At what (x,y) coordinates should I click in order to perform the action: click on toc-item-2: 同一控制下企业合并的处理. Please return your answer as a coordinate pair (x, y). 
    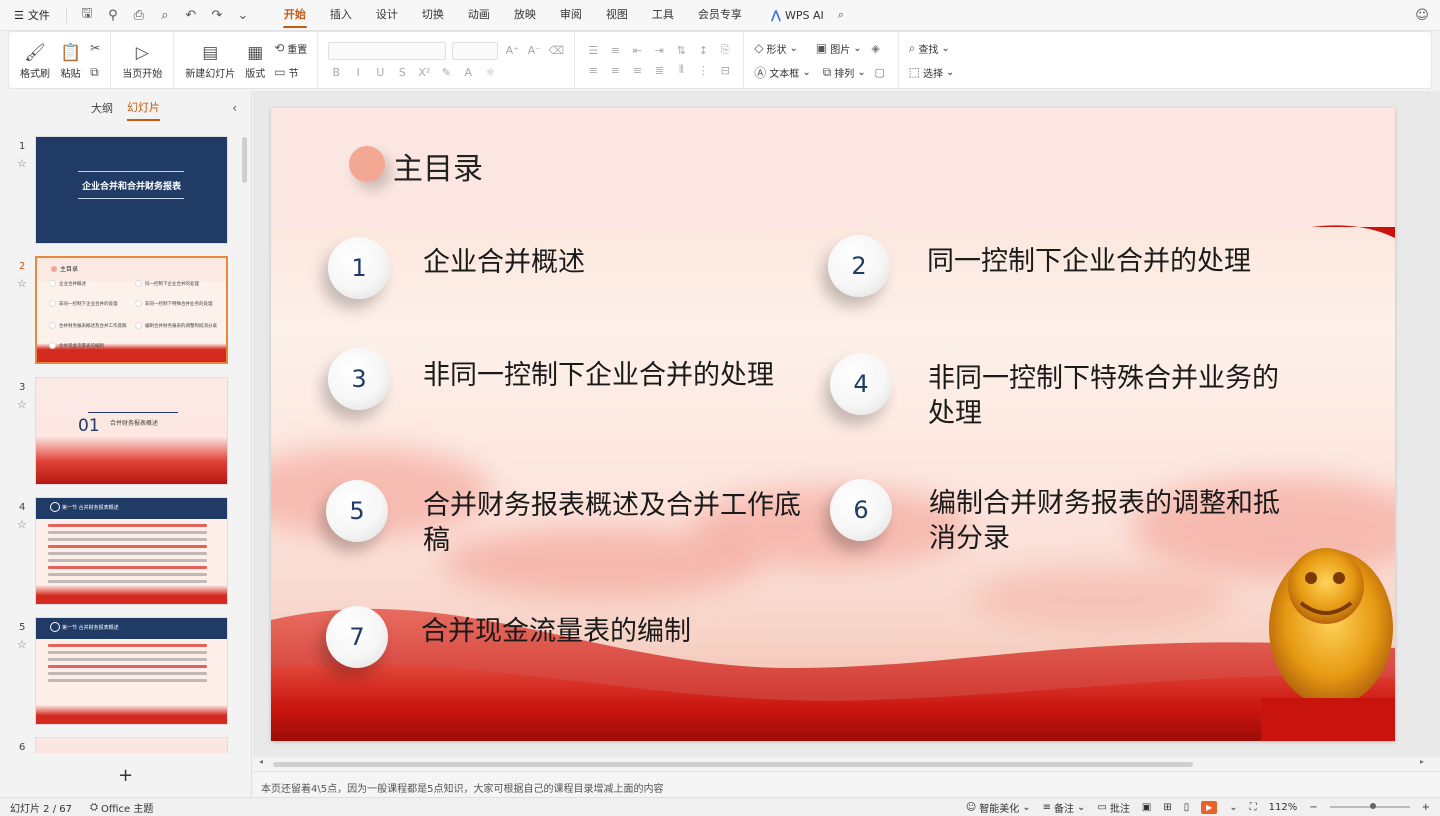
    Looking at the image, I should click on (1089, 261).